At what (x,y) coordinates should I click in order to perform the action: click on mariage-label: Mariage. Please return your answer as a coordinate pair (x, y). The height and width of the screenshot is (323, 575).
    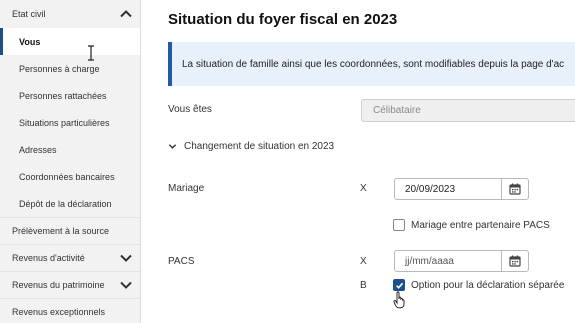
    Looking at the image, I should click on (186, 188).